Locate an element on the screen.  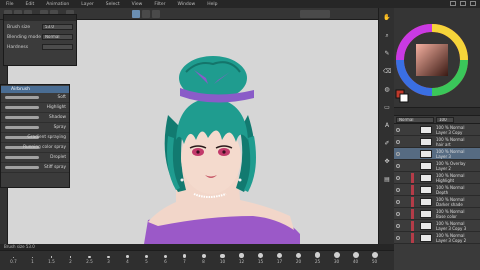
menu-animation: Animation is located at coordinates (57, 4).